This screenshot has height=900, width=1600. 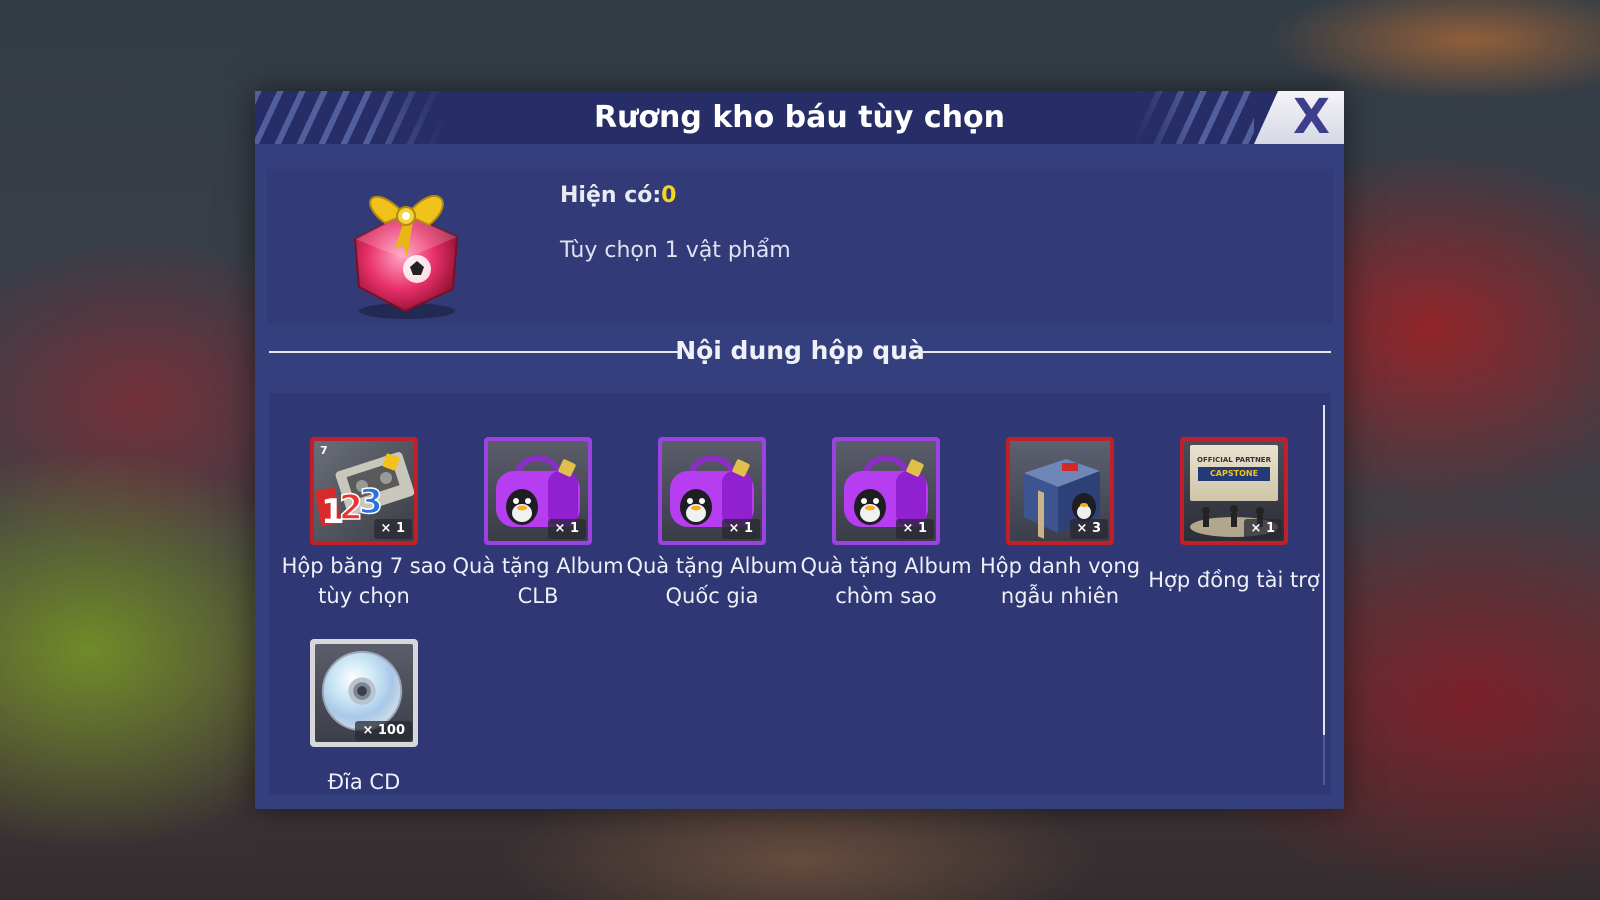 I want to click on item-frame: 1 2 3 7 × 1, so click(x=364, y=491).